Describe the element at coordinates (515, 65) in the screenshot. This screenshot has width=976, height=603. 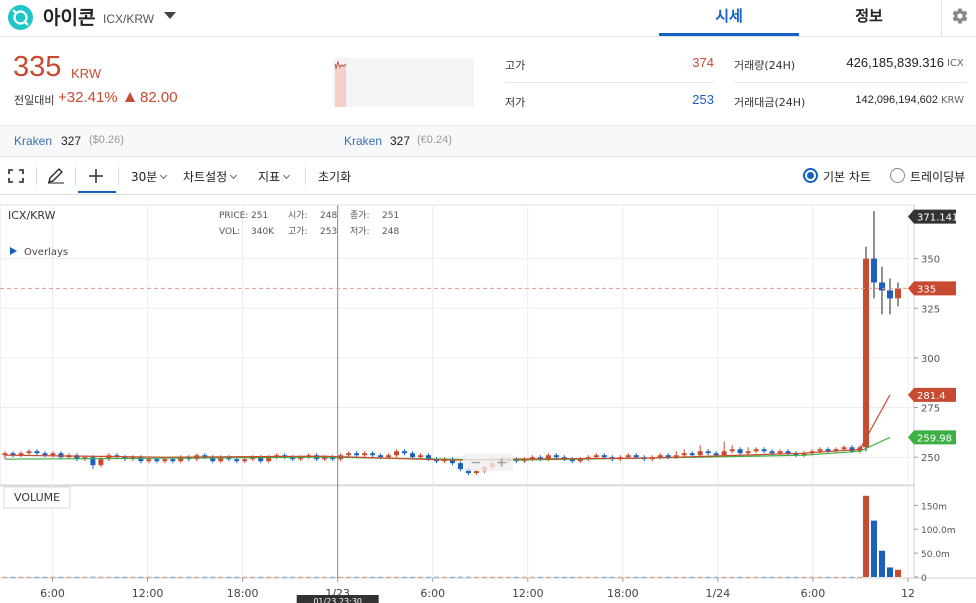
I see `high-label: 고가` at that location.